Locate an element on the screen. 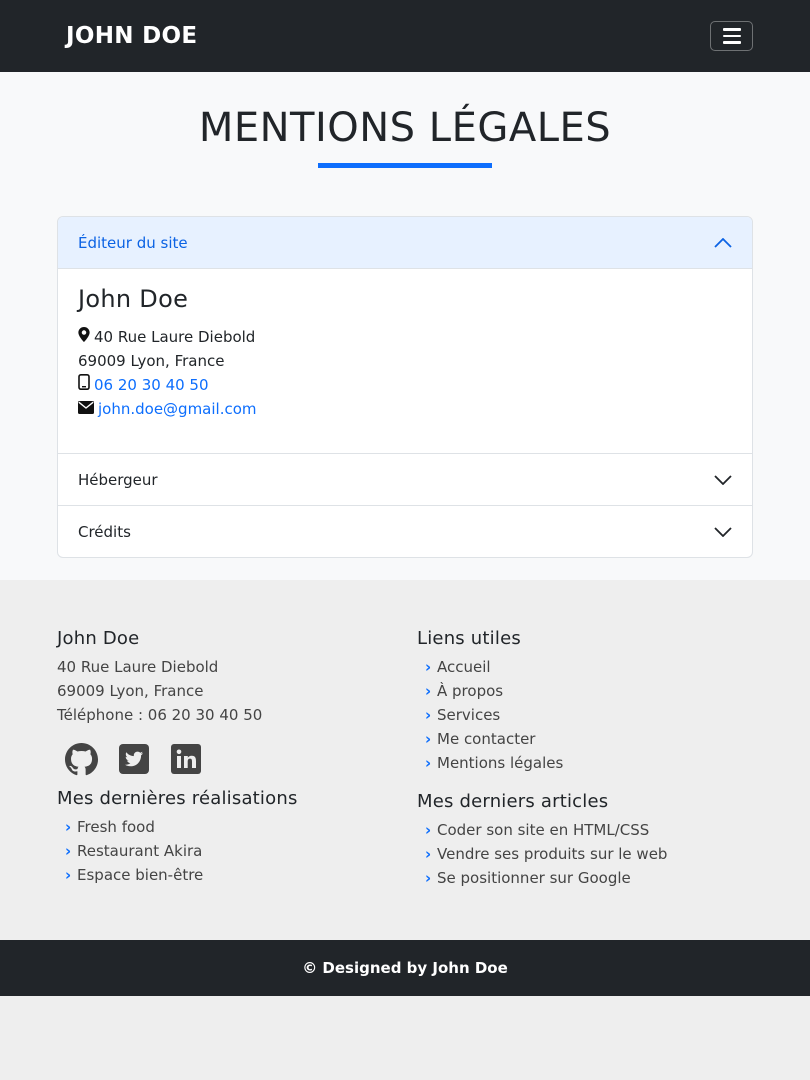 The image size is (810, 1080). editor-address: 40 Rue Laure Diebold is located at coordinates (405, 337).